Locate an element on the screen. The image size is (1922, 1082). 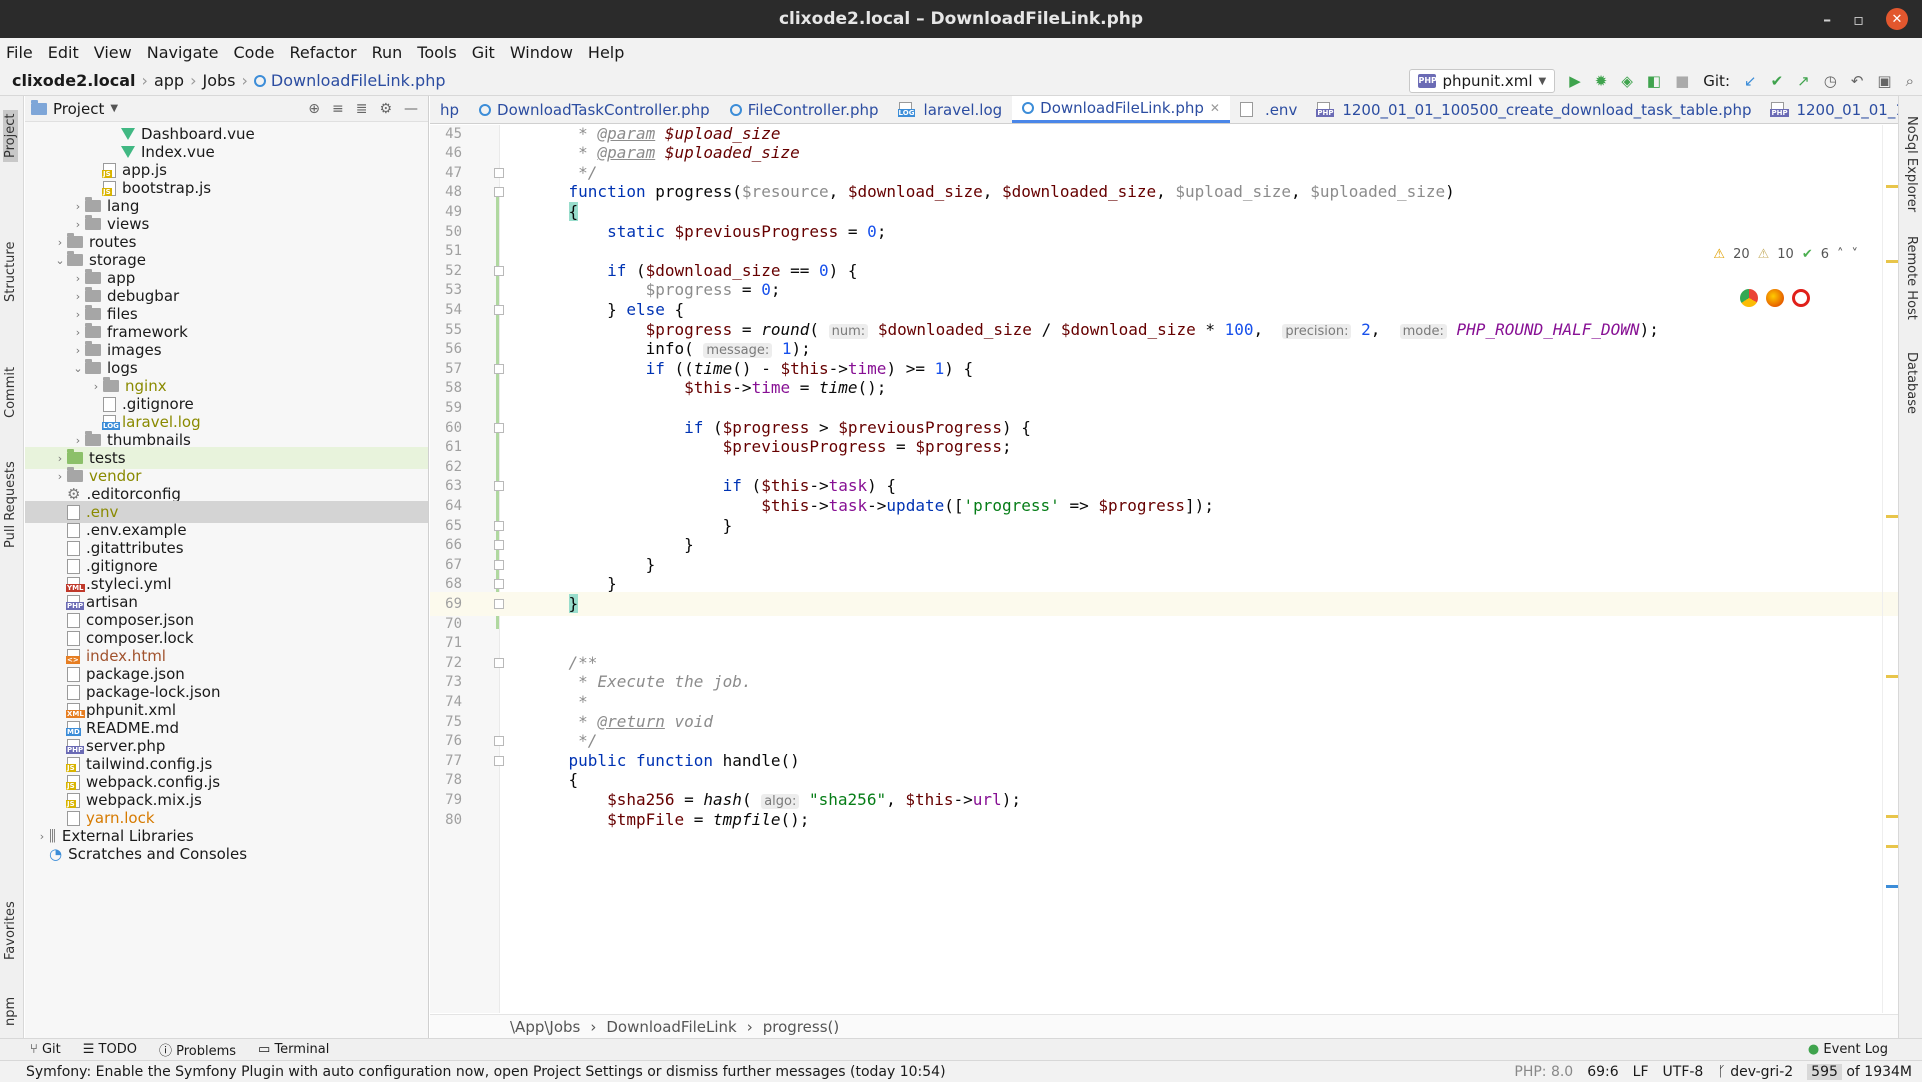
menu-view: View is located at coordinates (113, 52).